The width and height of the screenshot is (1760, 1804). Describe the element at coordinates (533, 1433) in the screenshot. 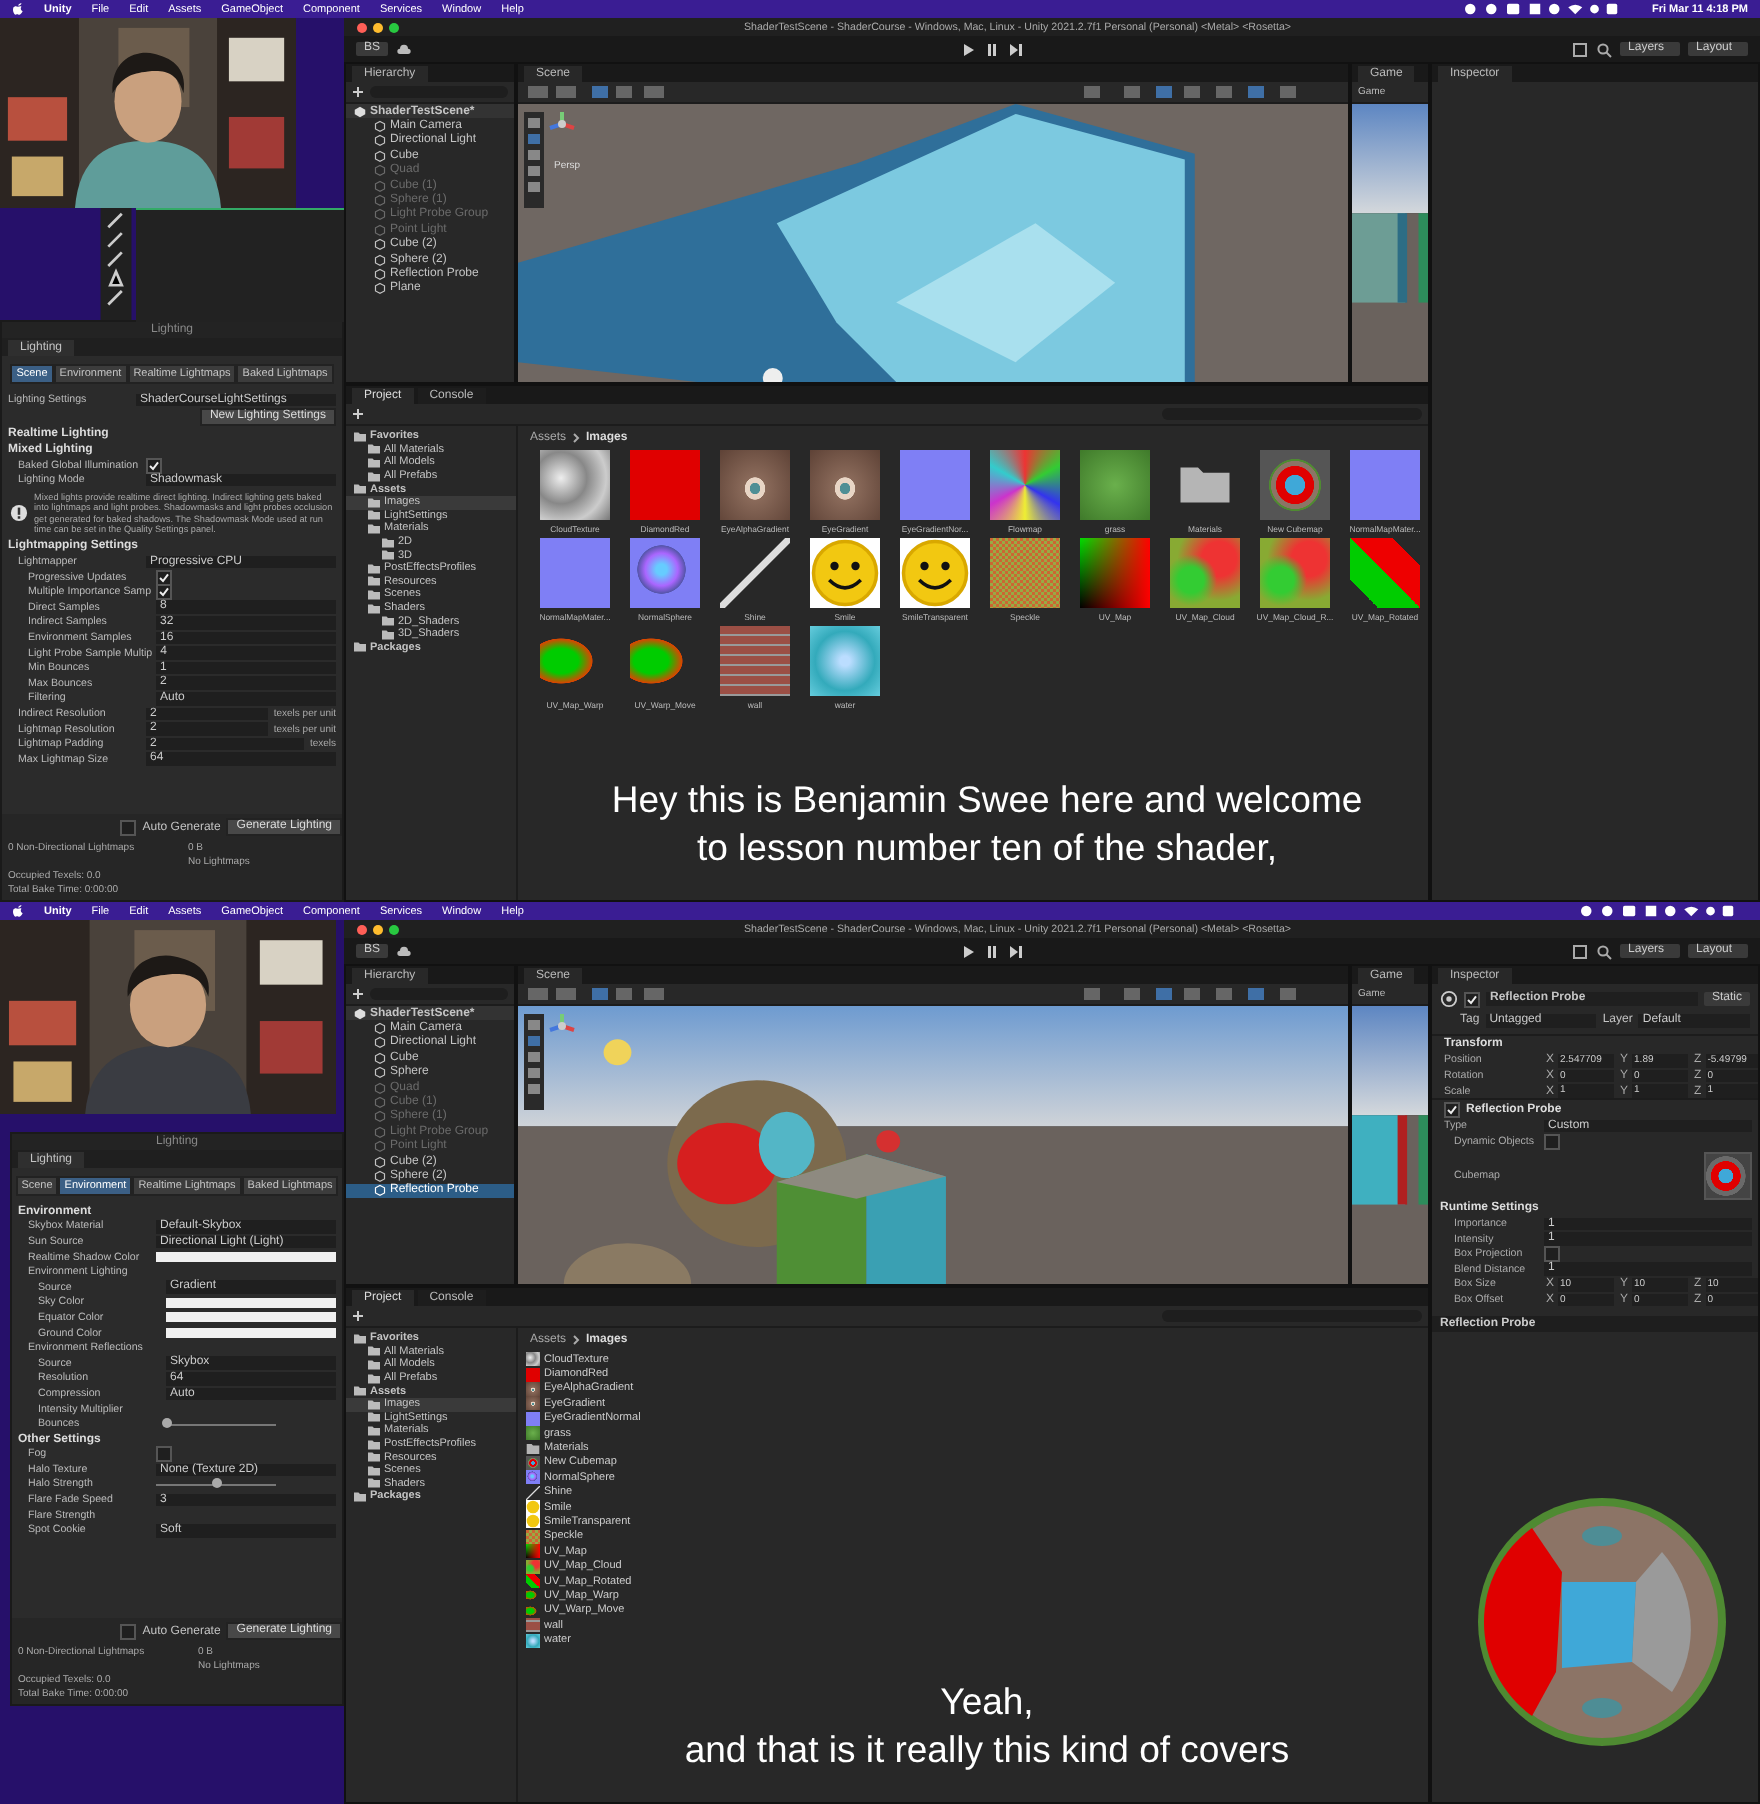

I see `grass-texture-icon` at that location.